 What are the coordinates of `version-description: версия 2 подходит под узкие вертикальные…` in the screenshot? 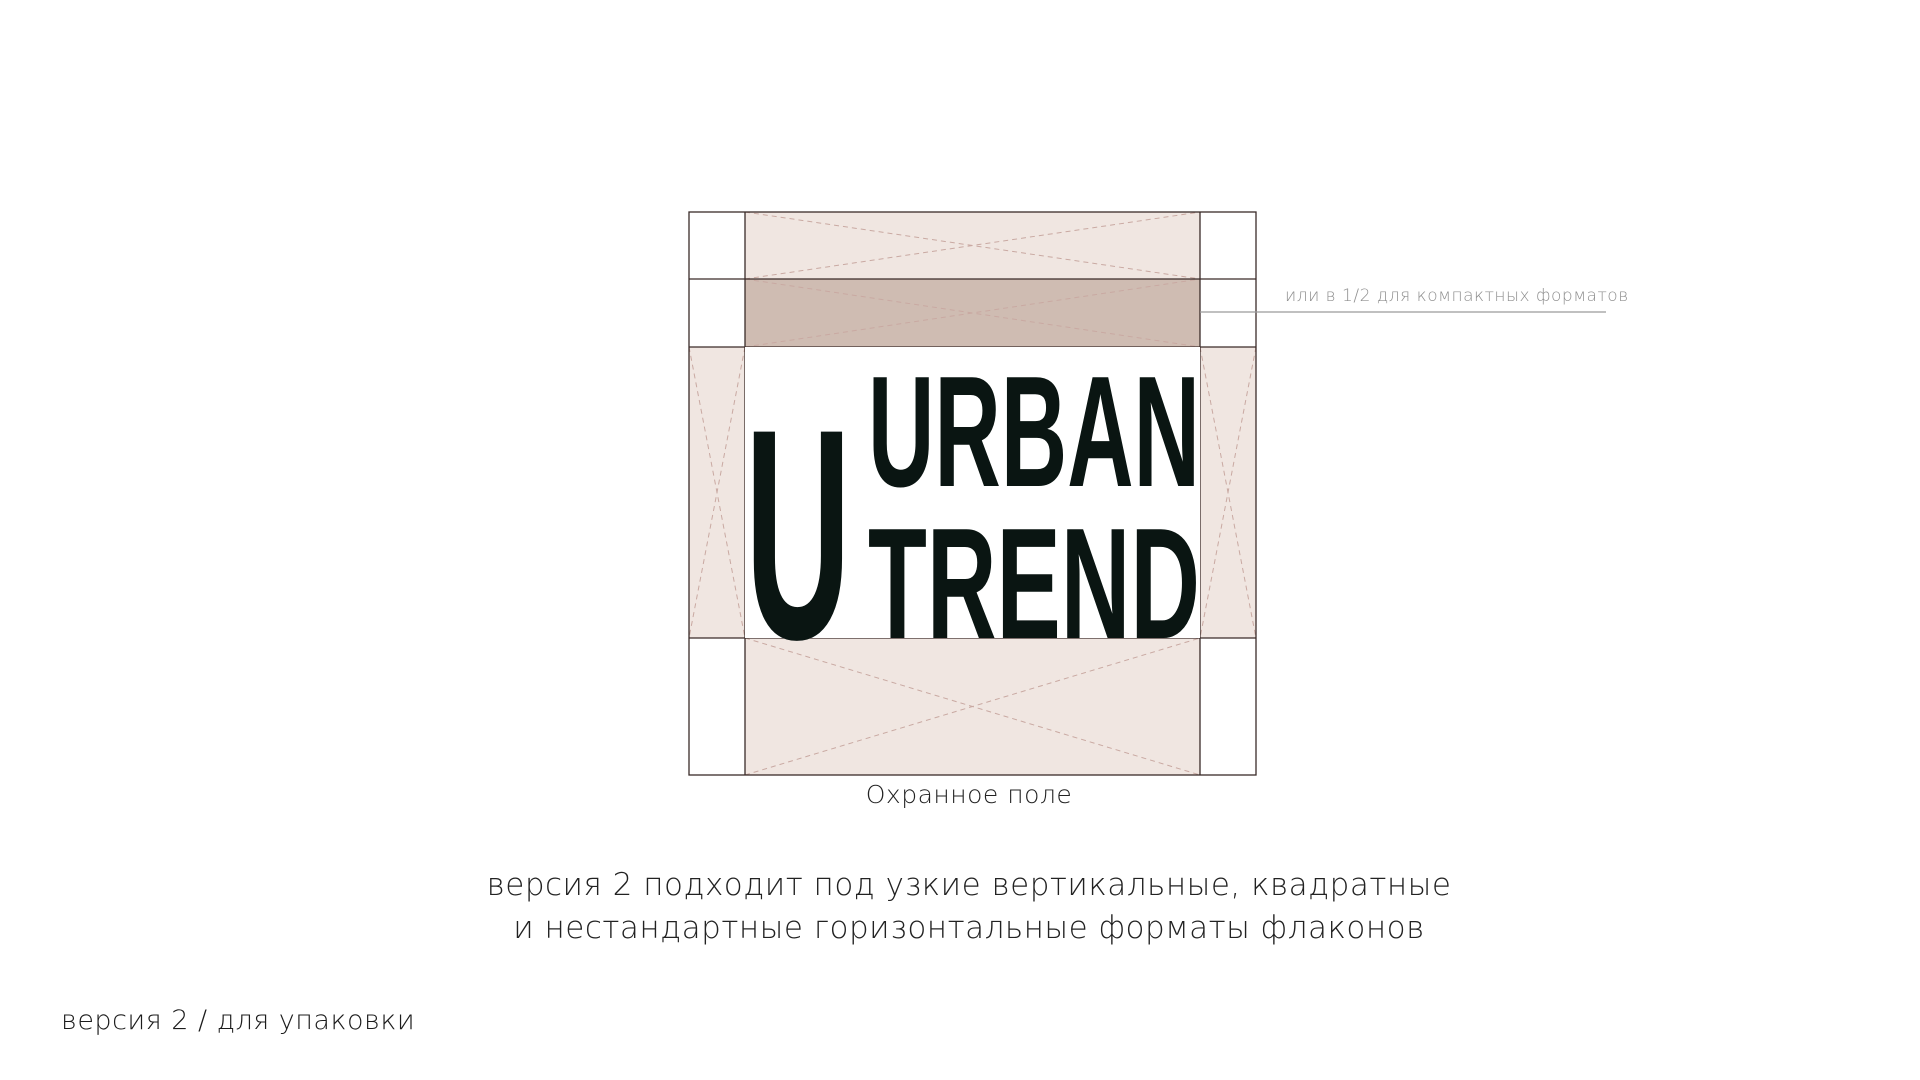 It's located at (960, 907).